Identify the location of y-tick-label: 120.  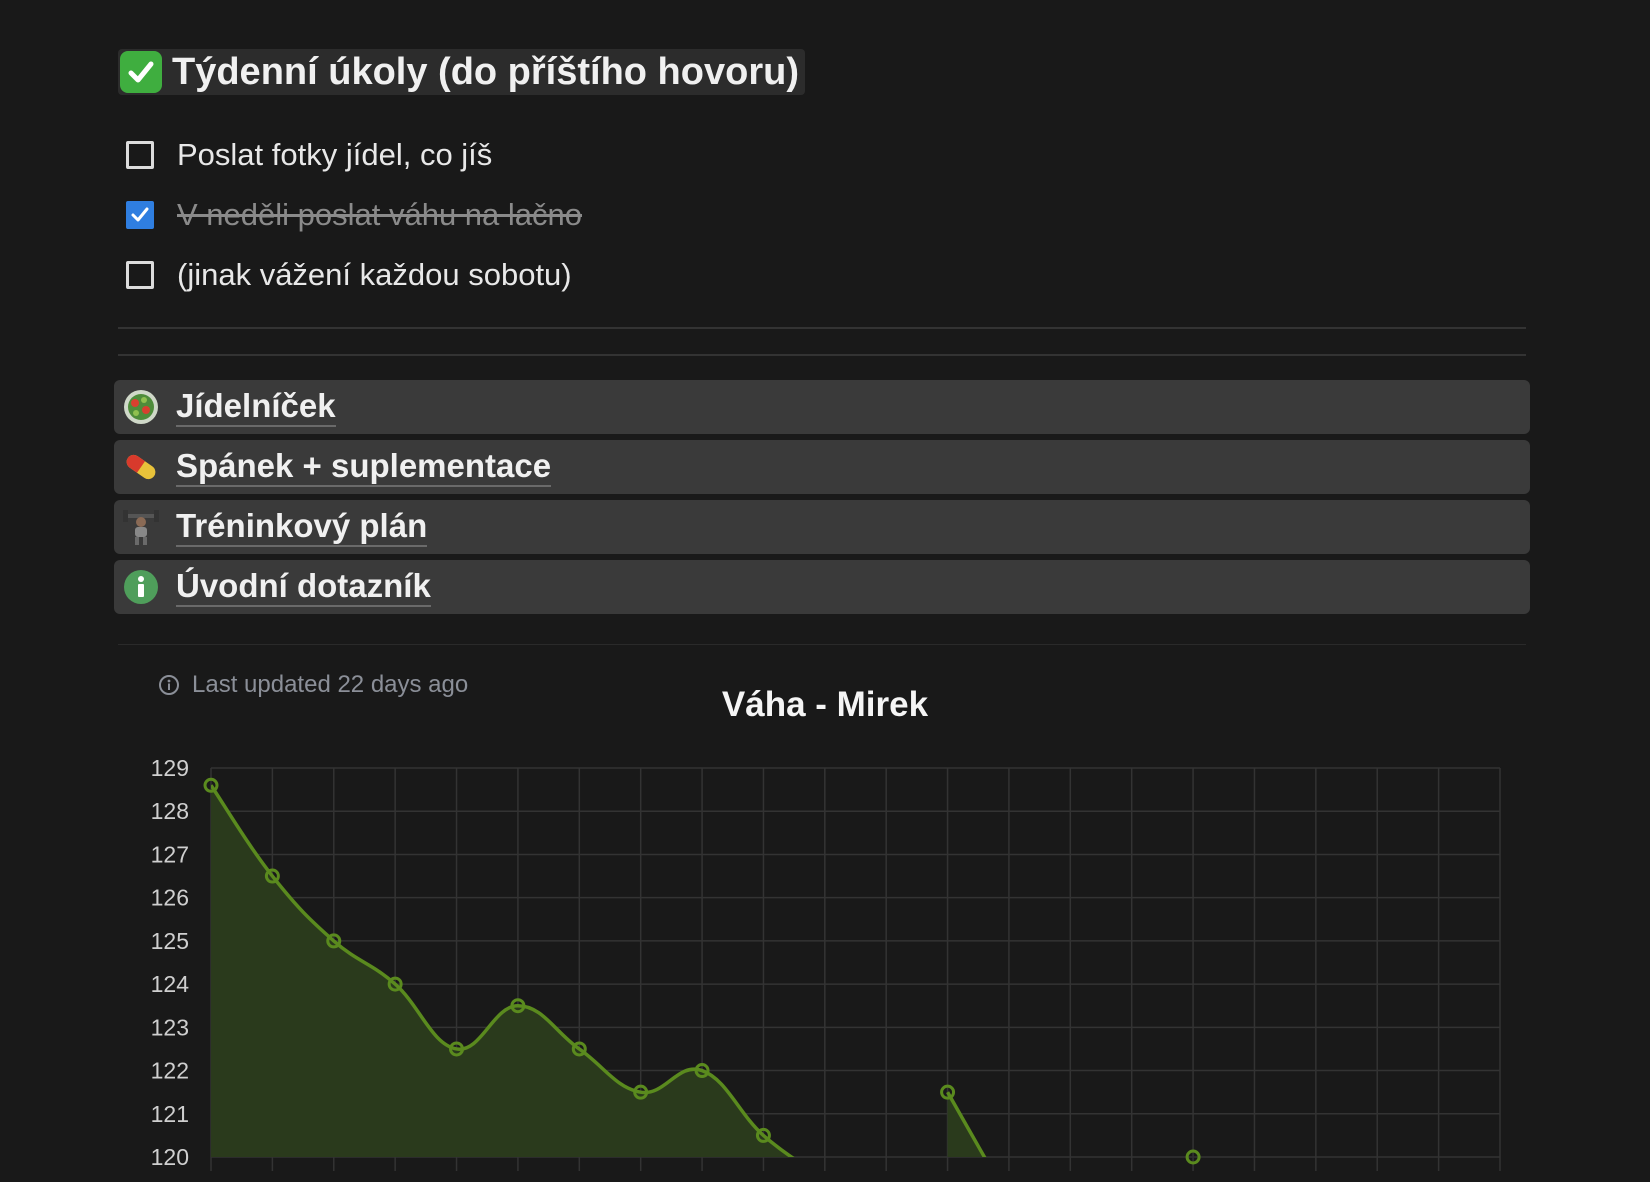
(170, 1157).